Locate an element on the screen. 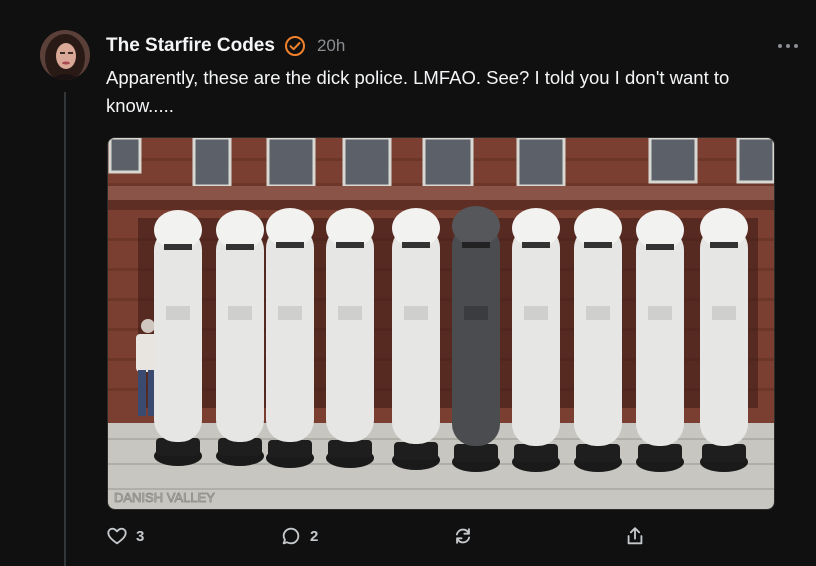 Image resolution: width=816 pixels, height=566 pixels. heart-icon is located at coordinates (117, 536).